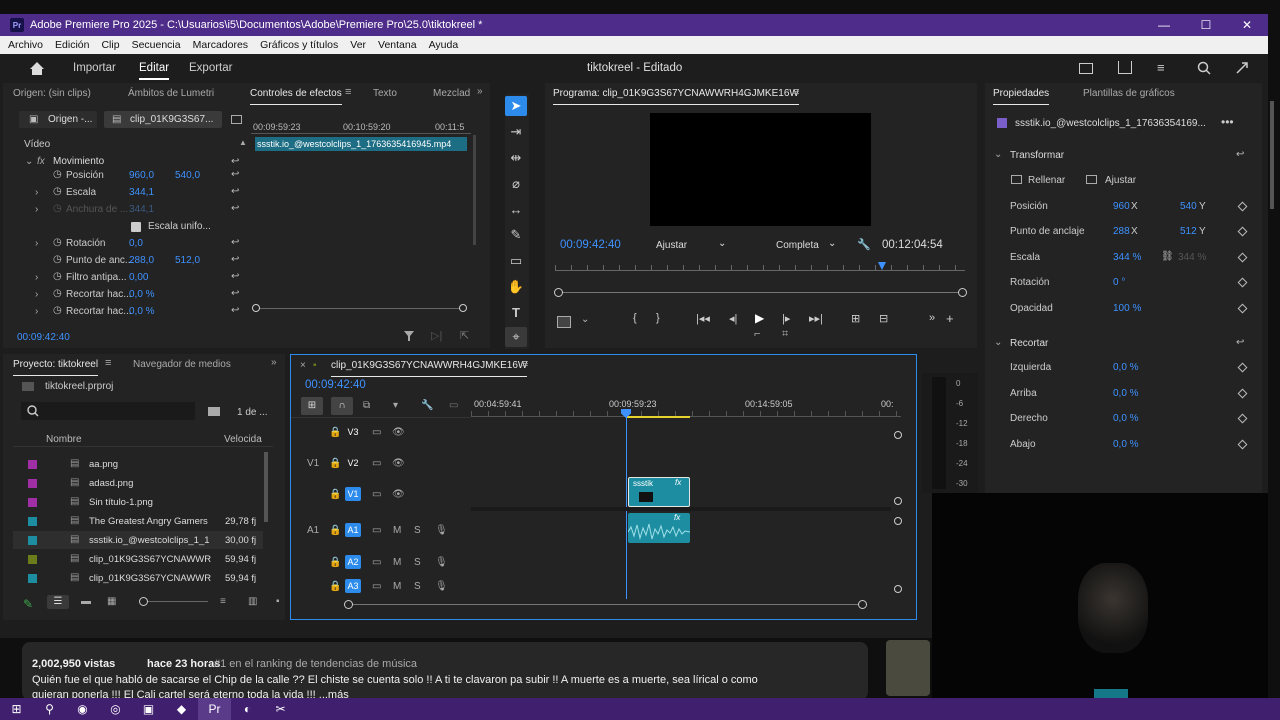 The width and height of the screenshot is (1280, 720). What do you see at coordinates (464, 335) in the screenshot?
I see `export-icon: ⇱` at bounding box center [464, 335].